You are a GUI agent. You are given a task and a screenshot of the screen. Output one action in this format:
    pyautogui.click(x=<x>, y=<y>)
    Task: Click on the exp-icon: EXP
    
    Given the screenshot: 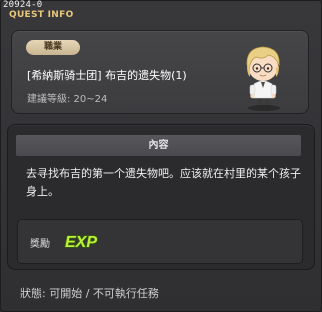 What is the action you would take?
    pyautogui.click(x=83, y=242)
    